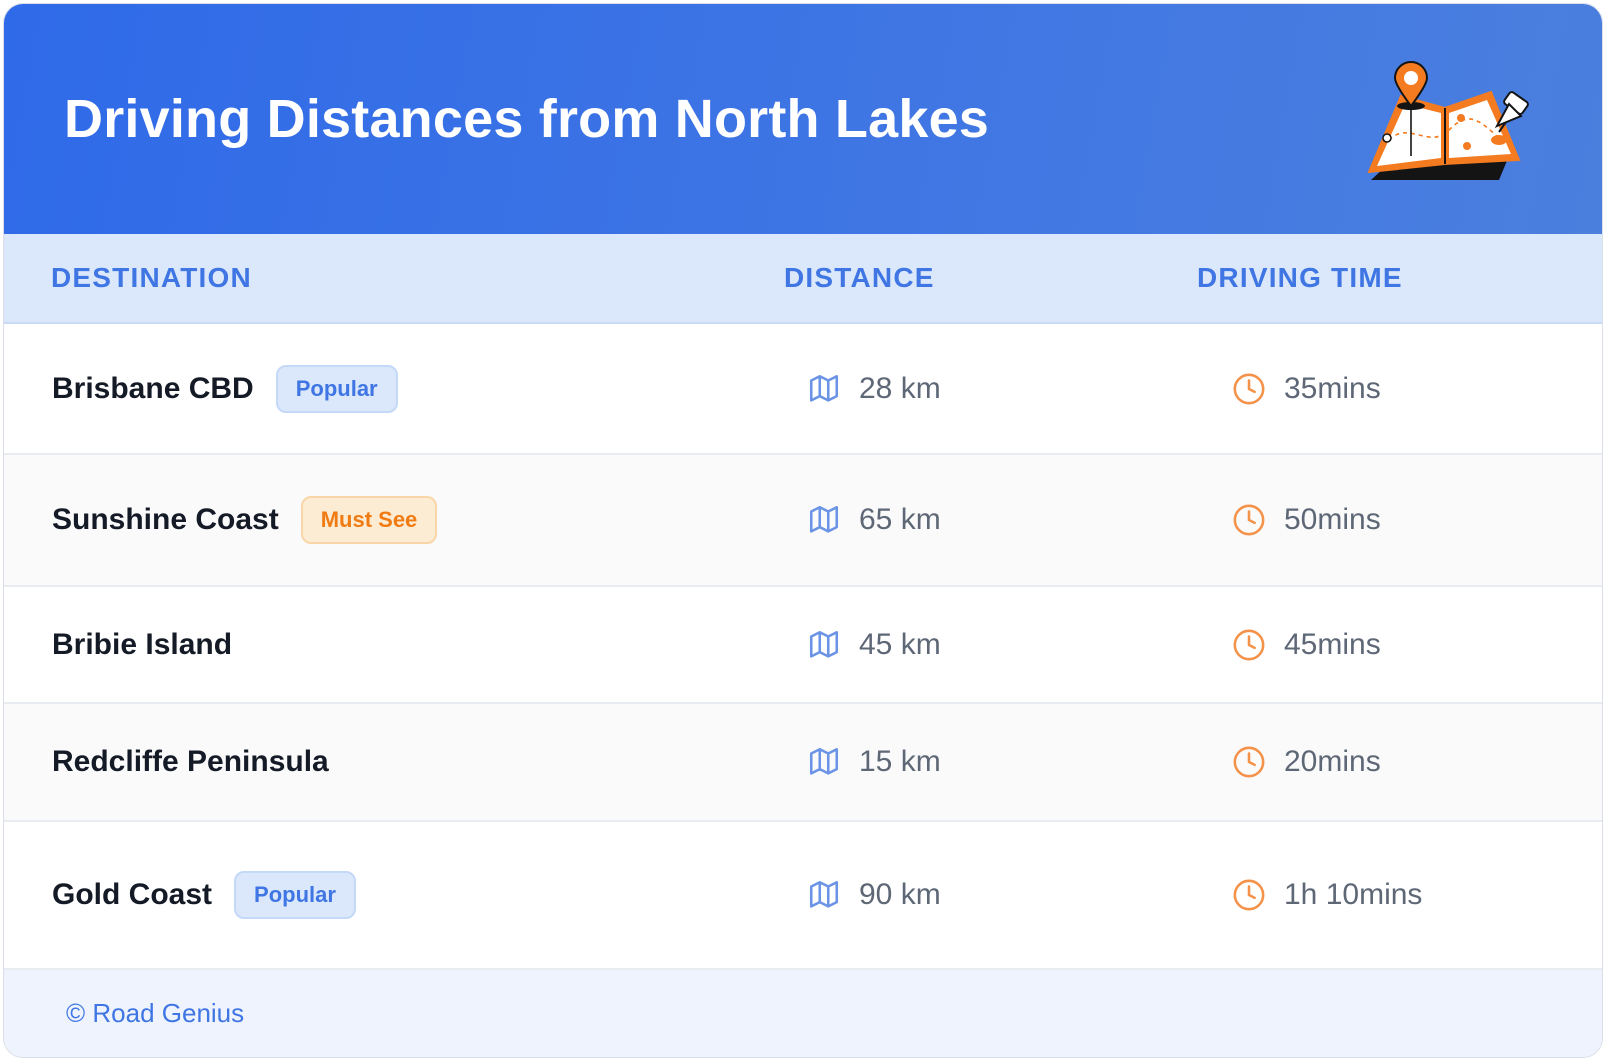  What do you see at coordinates (153, 388) in the screenshot?
I see `destination-name: Brisbane CBD` at bounding box center [153, 388].